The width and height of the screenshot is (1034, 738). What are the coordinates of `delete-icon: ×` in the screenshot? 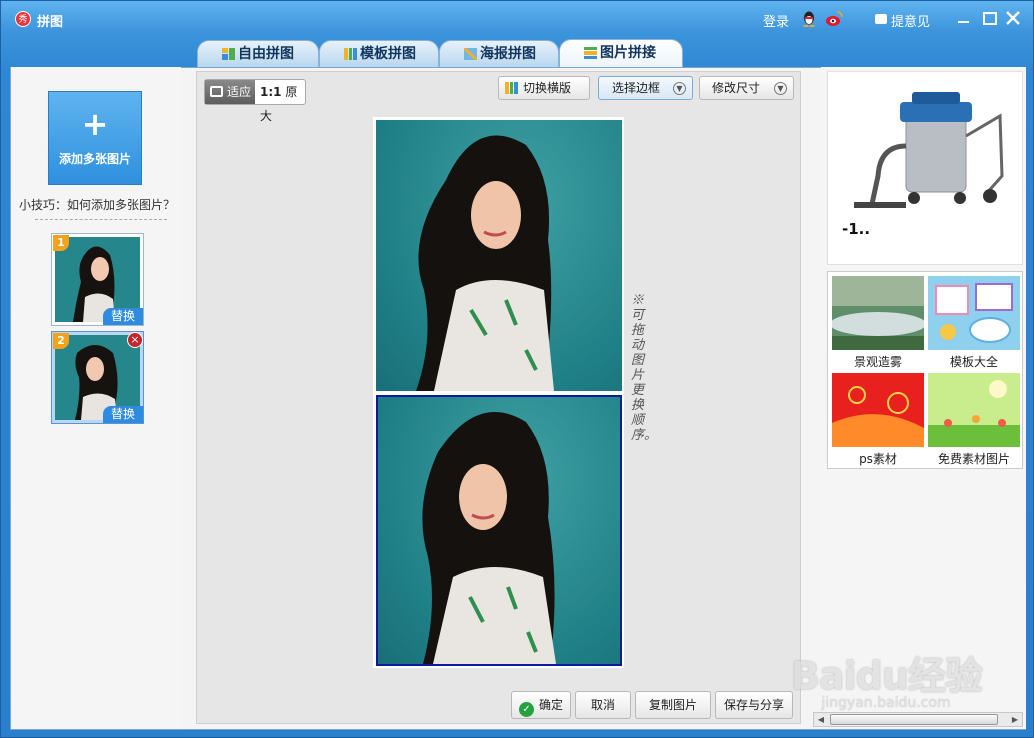 It's located at (135, 340).